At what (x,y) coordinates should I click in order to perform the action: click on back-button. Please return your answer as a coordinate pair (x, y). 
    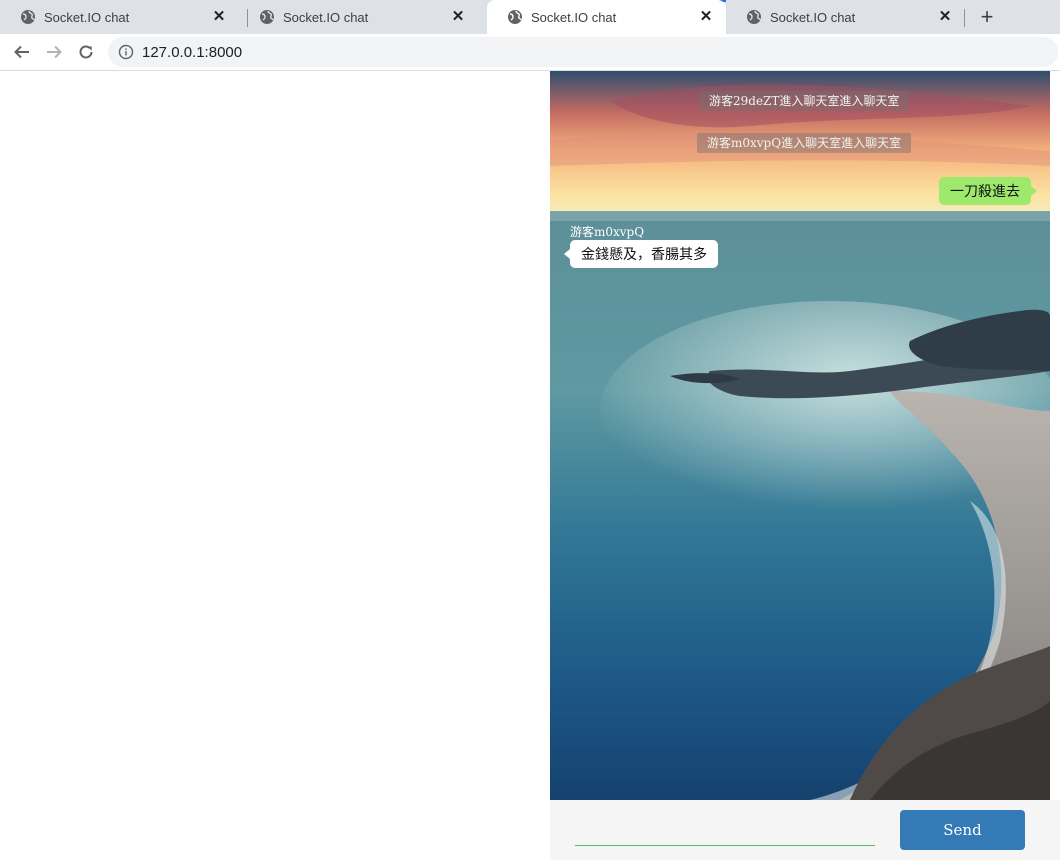
    Looking at the image, I should click on (22, 52).